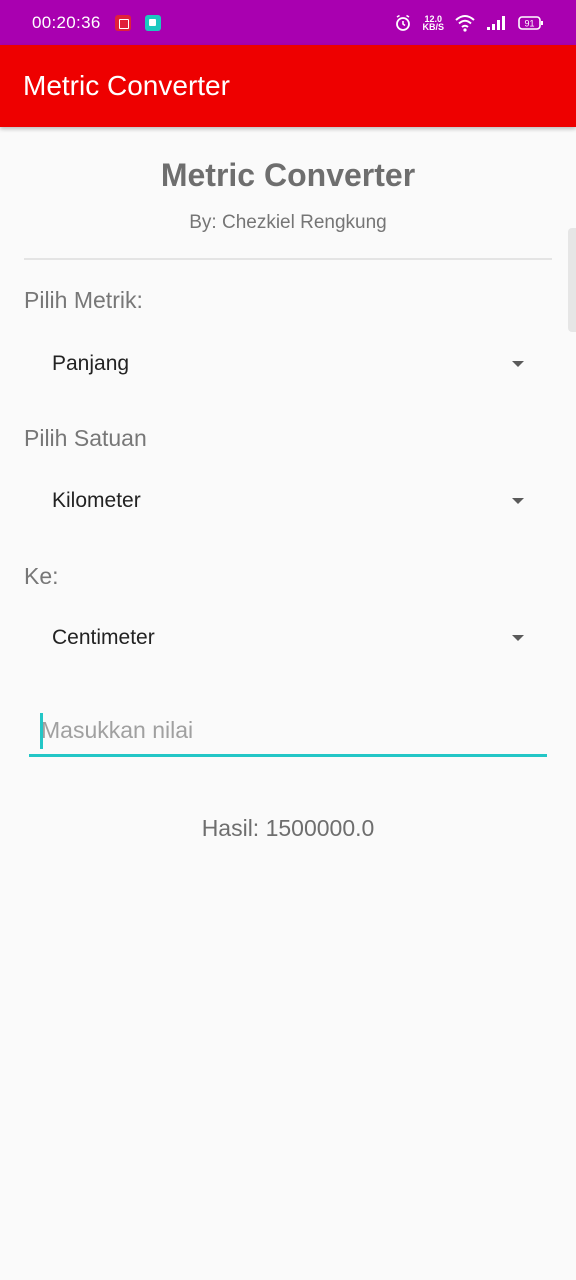  Describe the element at coordinates (288, 175) in the screenshot. I see `page-title: Metric Converter` at that location.